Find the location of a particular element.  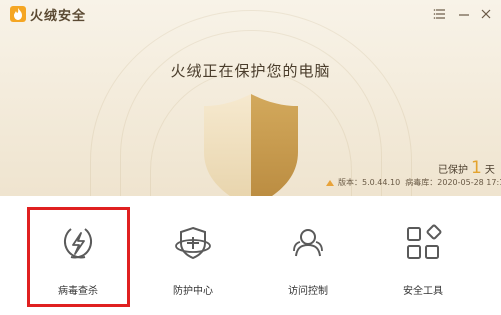

tool-protection-center-label: 防护中心 is located at coordinates (193, 291).